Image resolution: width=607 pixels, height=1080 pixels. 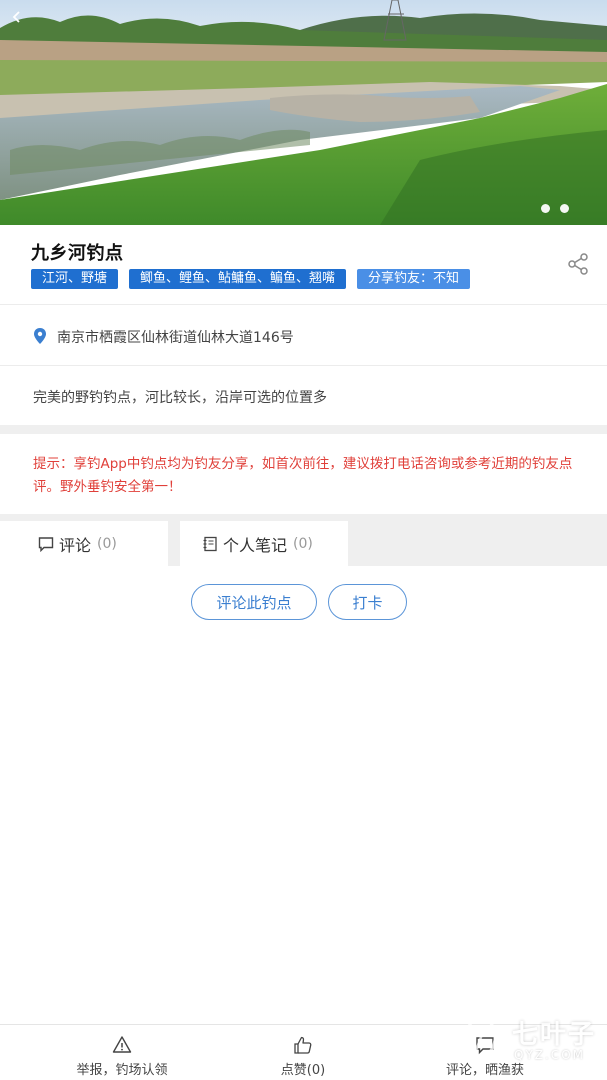 I want to click on spot-header: 九乡河钓点 江河、野塘 鲫鱼、鲤鱼、鲇鳙鱼、鳊鱼、翘嘴 分享钓友：不知, so click(x=303, y=265).